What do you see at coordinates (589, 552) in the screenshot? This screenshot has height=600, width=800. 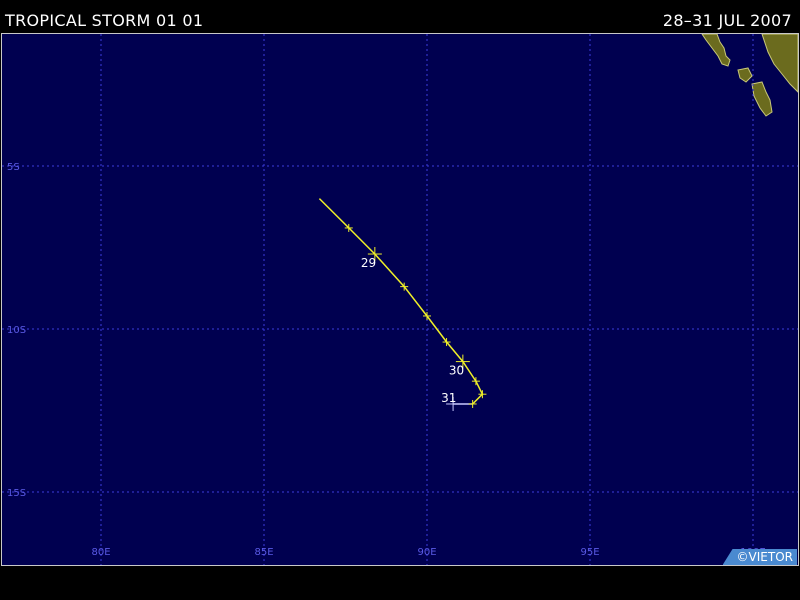 I see `lon-label: 95E` at bounding box center [589, 552].